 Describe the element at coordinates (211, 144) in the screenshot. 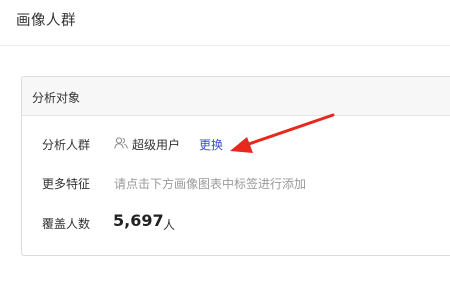

I see `change-segment-link: 更换` at that location.